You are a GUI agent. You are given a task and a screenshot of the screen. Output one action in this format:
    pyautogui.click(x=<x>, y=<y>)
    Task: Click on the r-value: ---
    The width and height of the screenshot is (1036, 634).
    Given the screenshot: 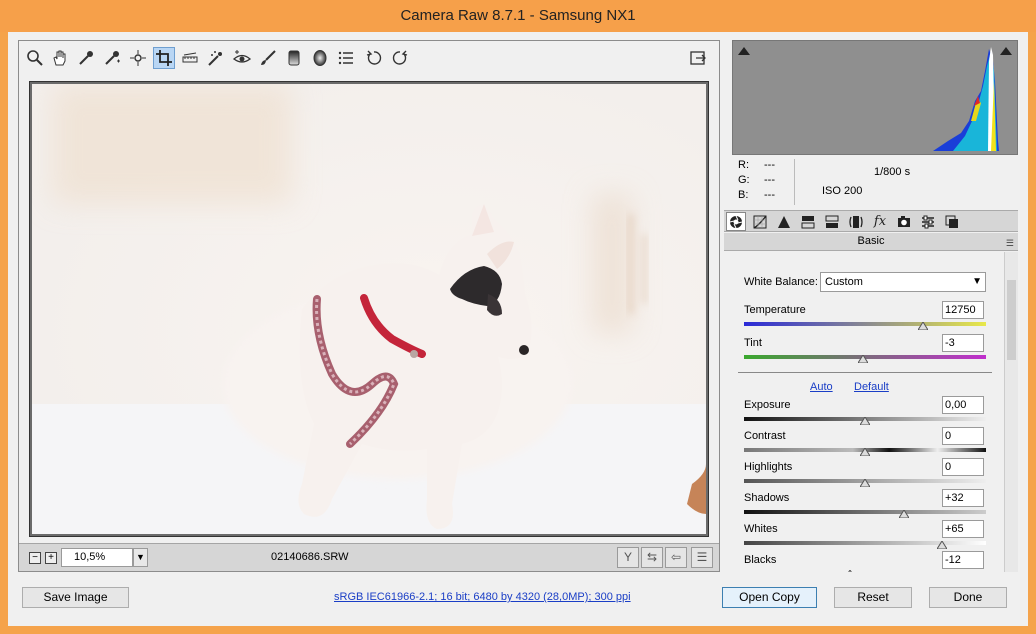 What is the action you would take?
    pyautogui.click(x=769, y=165)
    